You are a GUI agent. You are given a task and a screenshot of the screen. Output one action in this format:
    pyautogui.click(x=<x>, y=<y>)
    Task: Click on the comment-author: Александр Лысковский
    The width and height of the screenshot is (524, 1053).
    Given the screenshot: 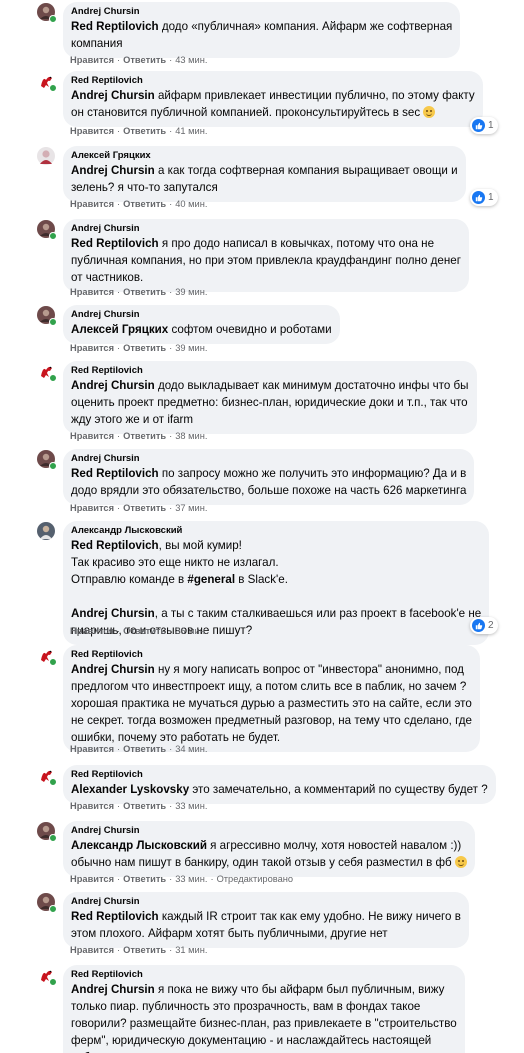 What is the action you would take?
    pyautogui.click(x=276, y=531)
    